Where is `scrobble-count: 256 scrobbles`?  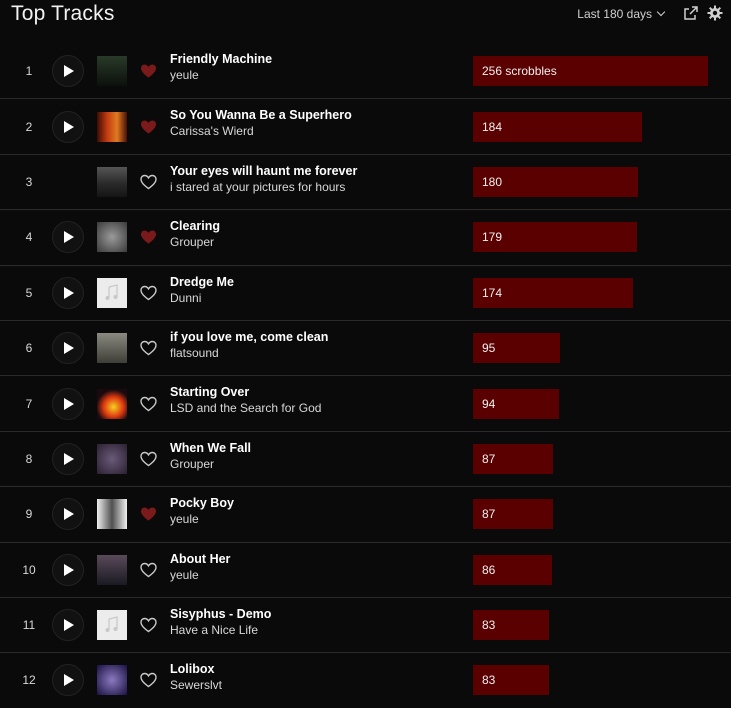
scrobble-count: 256 scrobbles is located at coordinates (519, 70).